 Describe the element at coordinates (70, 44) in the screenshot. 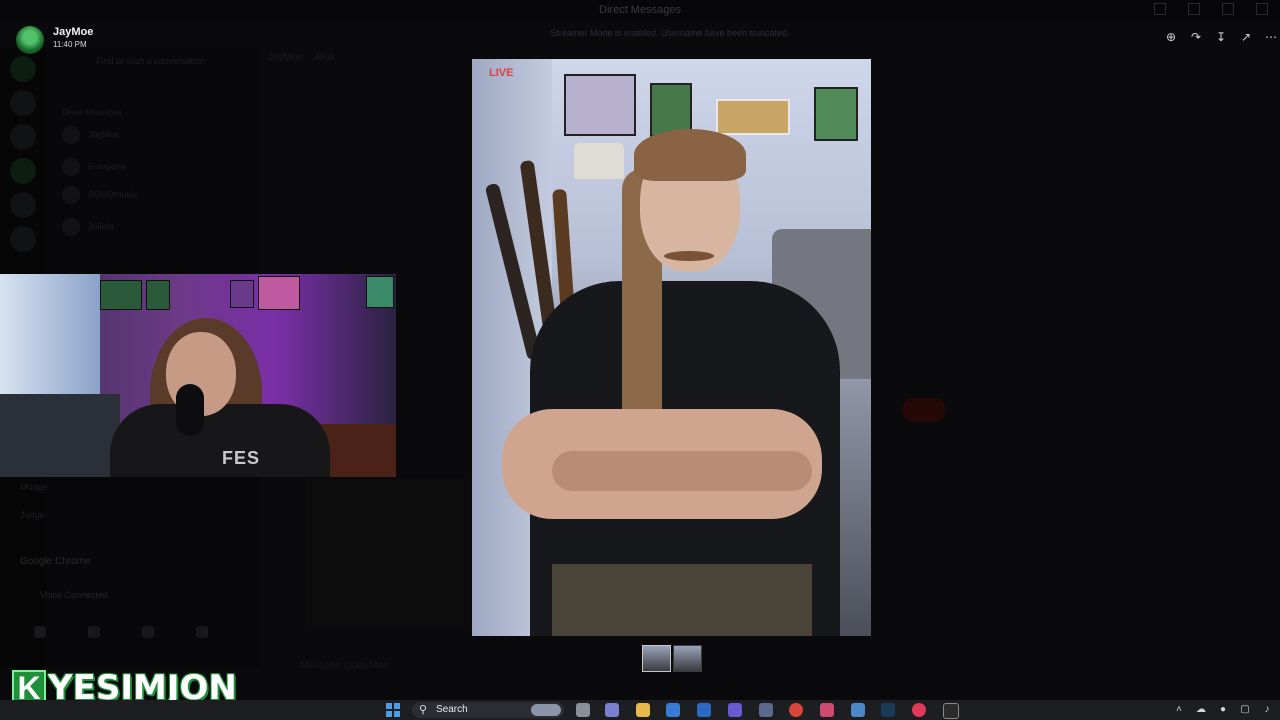

I see `upload-time: 11:40 PM` at that location.